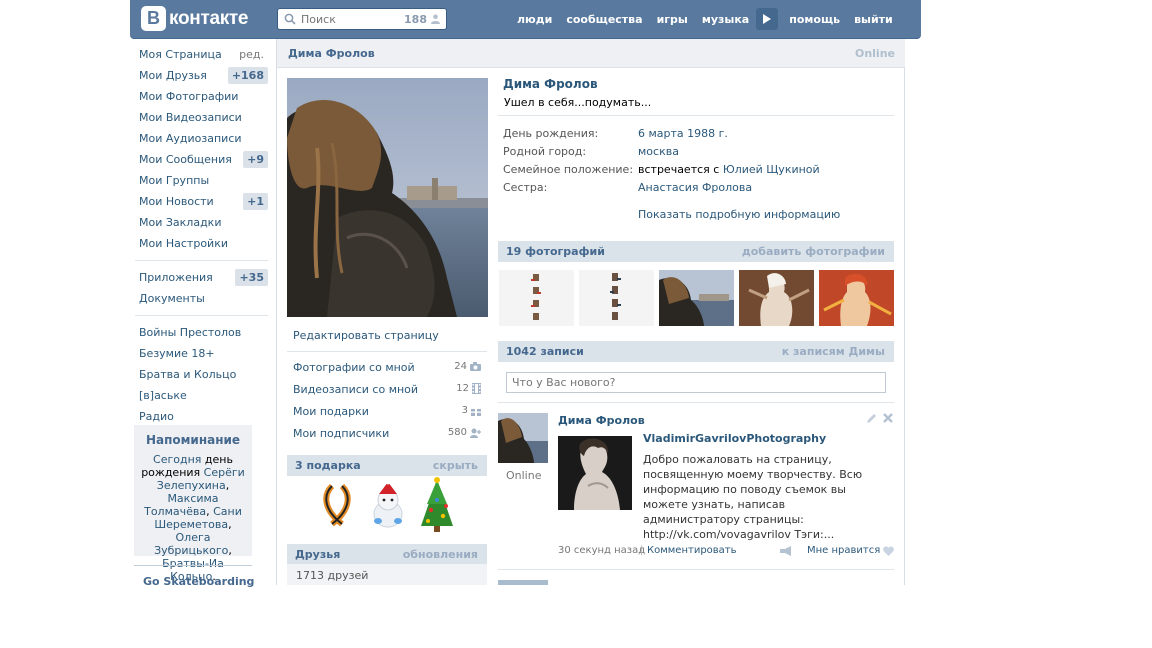  What do you see at coordinates (604, 19) in the screenshot?
I see `nav-communities: сообщества` at bounding box center [604, 19].